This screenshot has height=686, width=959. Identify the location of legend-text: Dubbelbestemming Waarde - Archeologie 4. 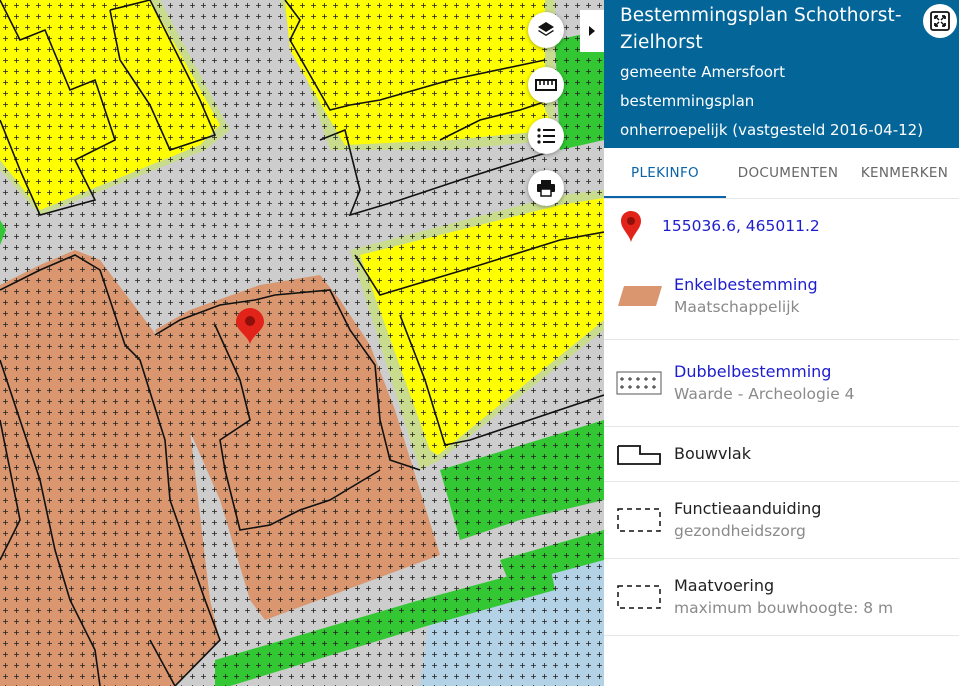
(764, 383).